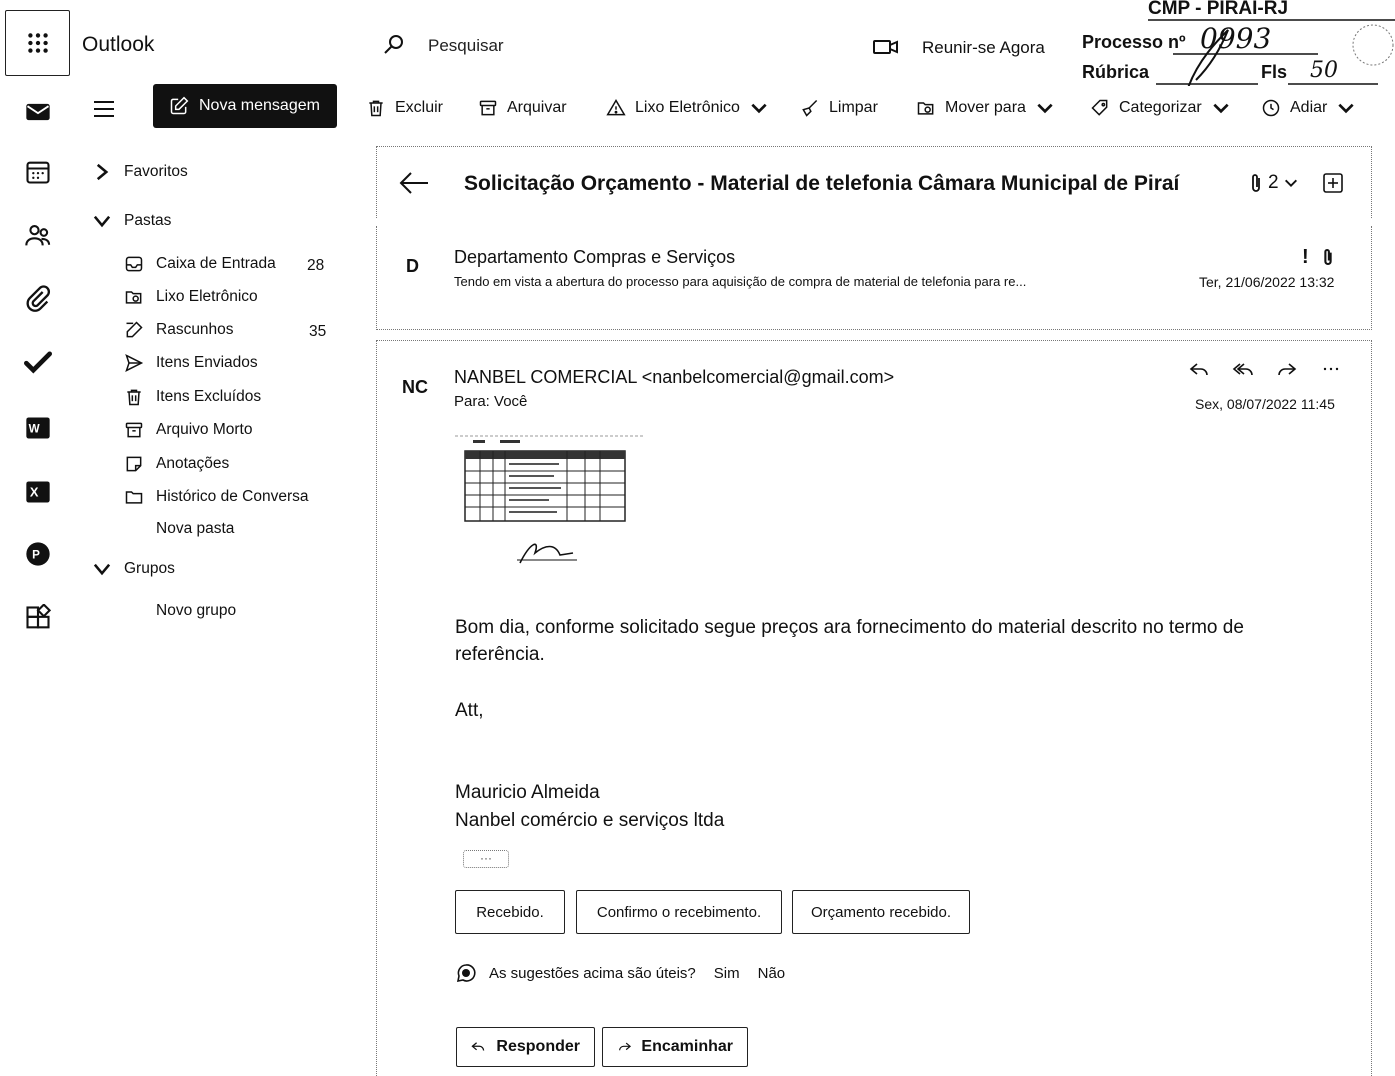 The width and height of the screenshot is (1395, 1076). I want to click on message-body-line: Att,, so click(469, 710).